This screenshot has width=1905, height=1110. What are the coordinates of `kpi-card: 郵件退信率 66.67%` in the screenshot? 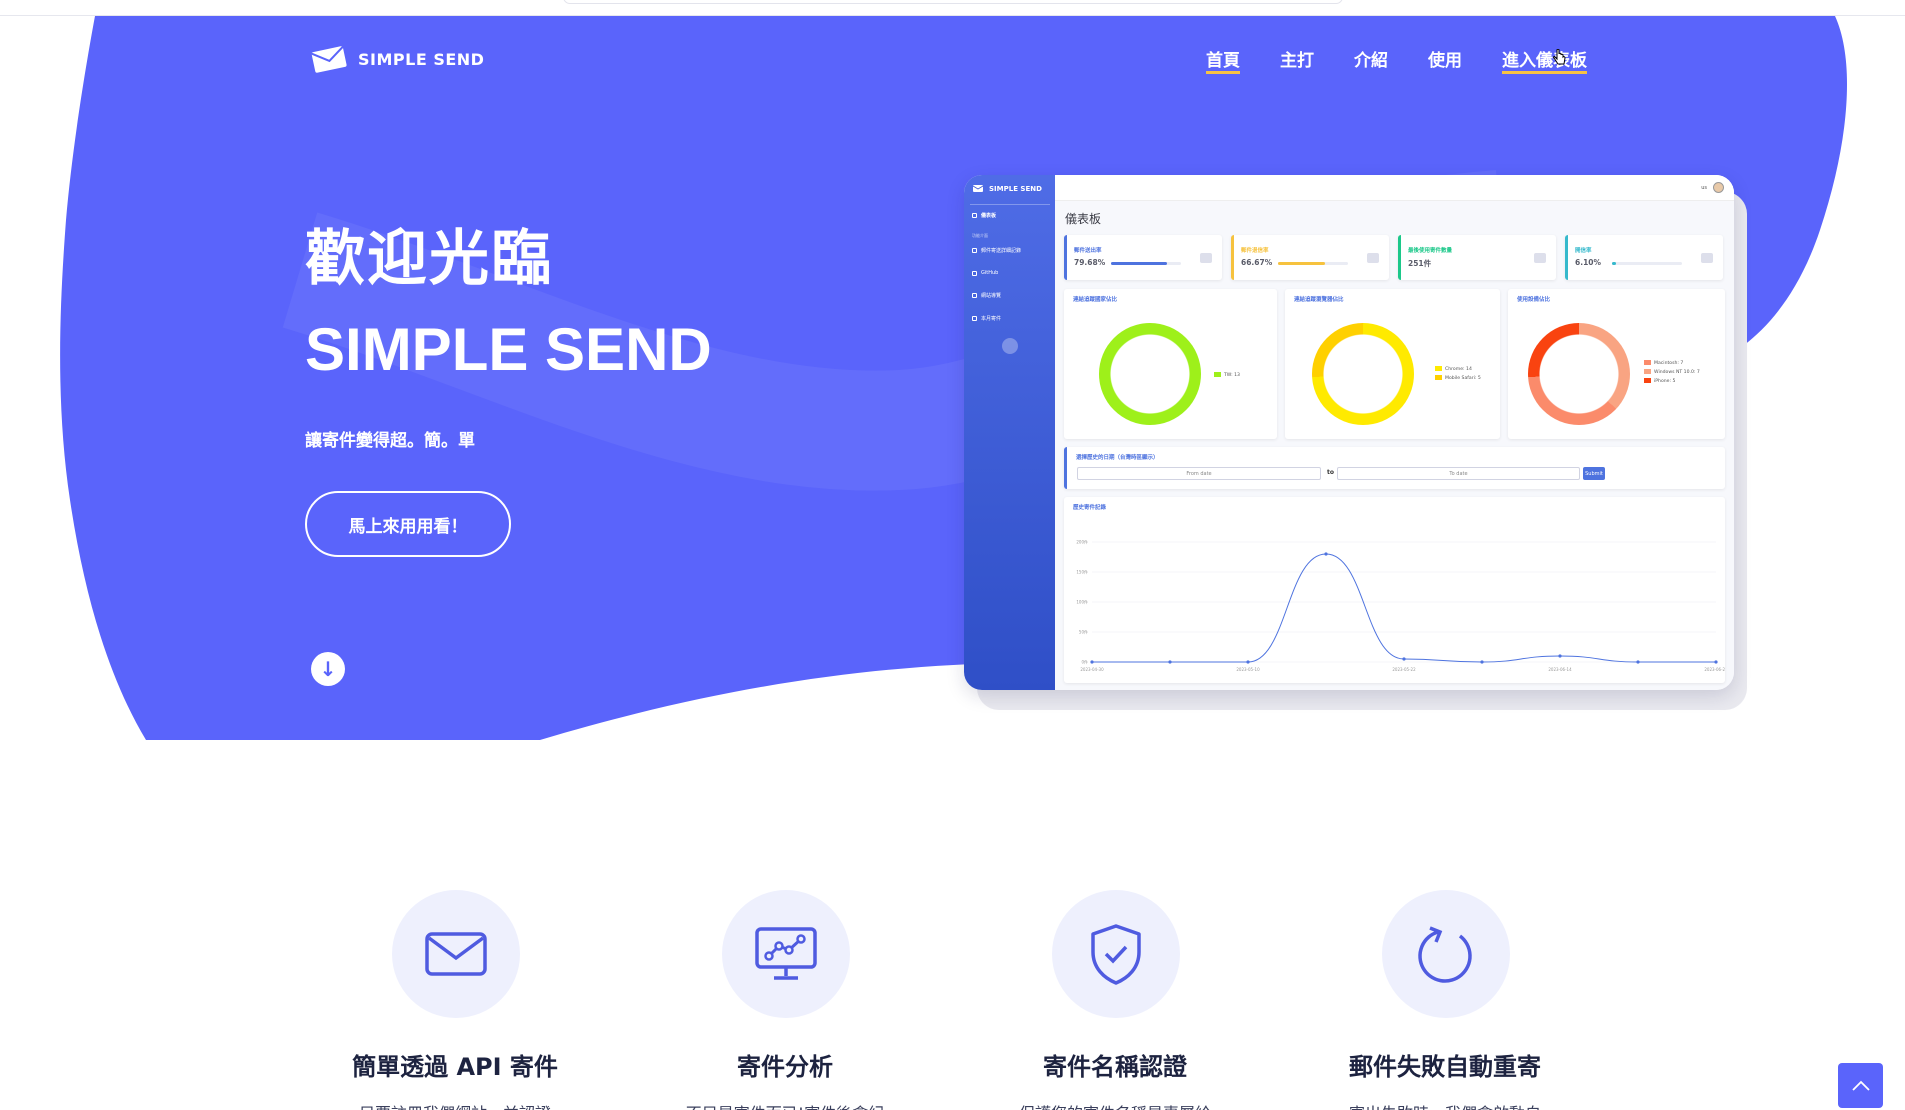 It's located at (1310, 257).